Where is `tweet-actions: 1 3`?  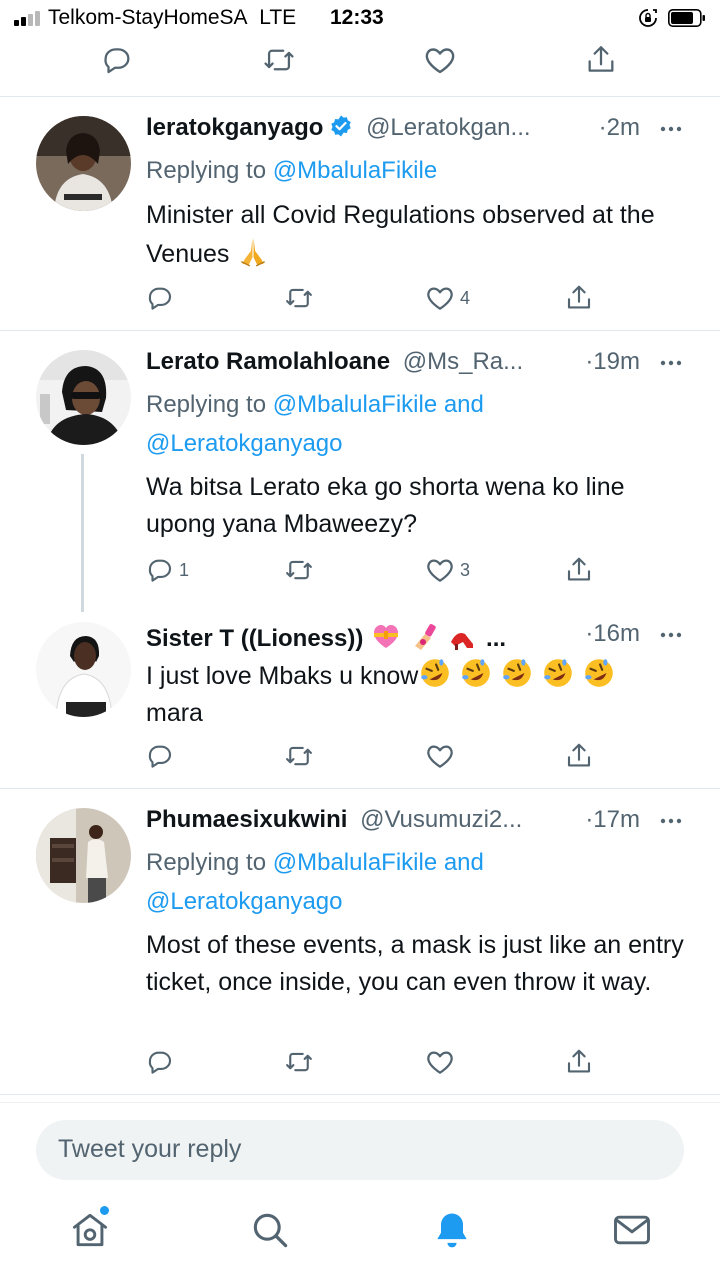
tweet-actions: 1 3 is located at coordinates (360, 570).